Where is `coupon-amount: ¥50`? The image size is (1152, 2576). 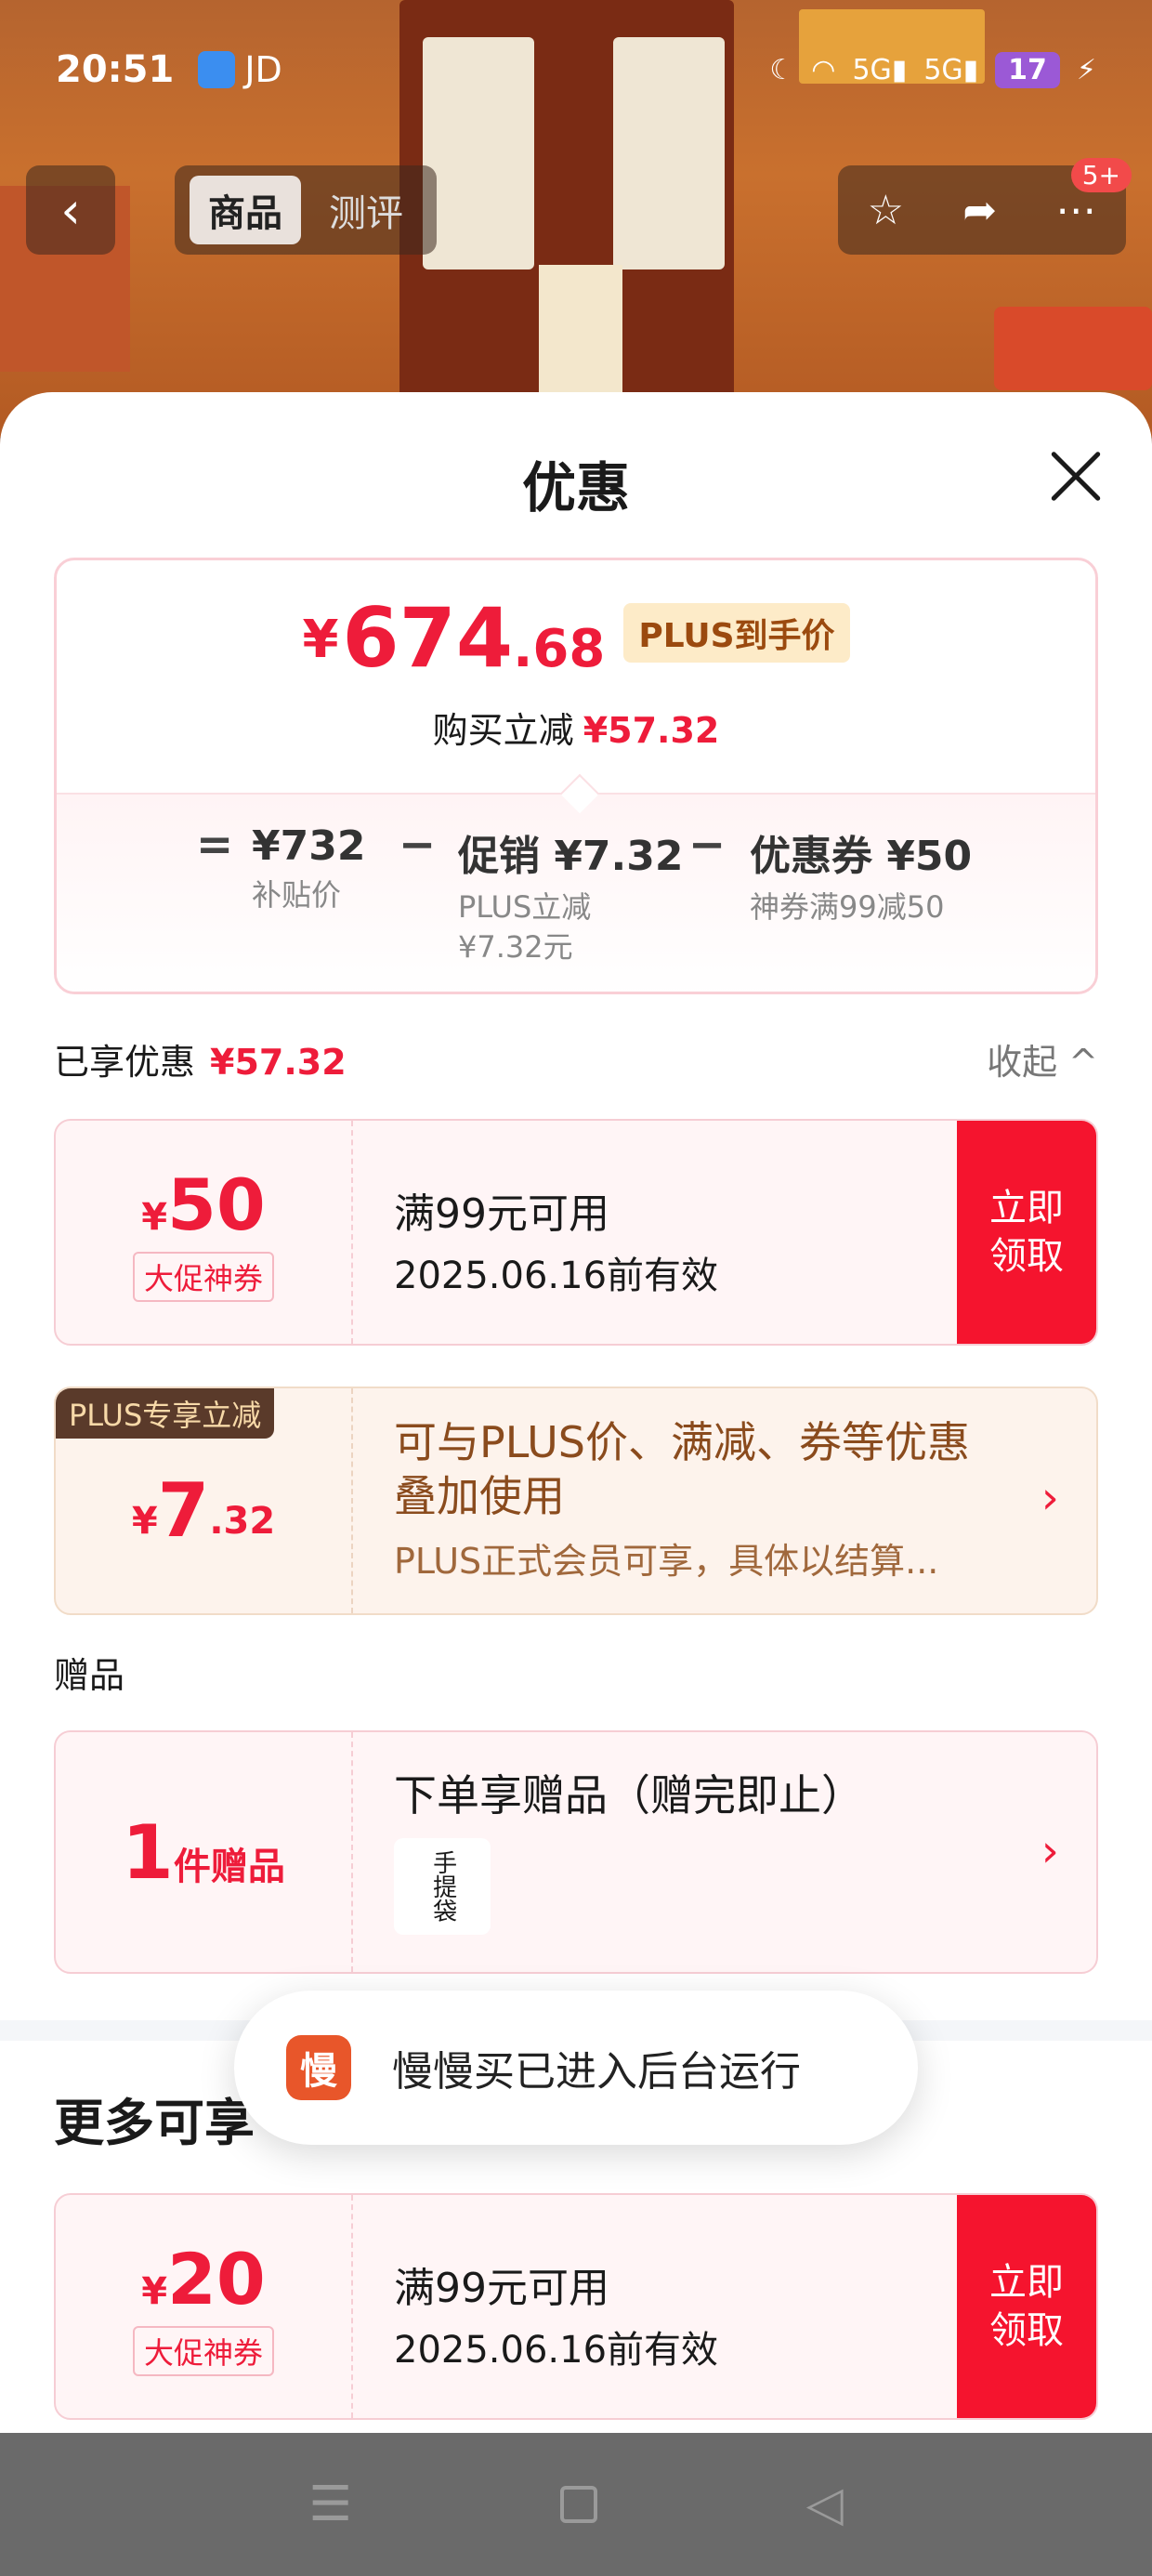 coupon-amount: ¥50 is located at coordinates (203, 1204).